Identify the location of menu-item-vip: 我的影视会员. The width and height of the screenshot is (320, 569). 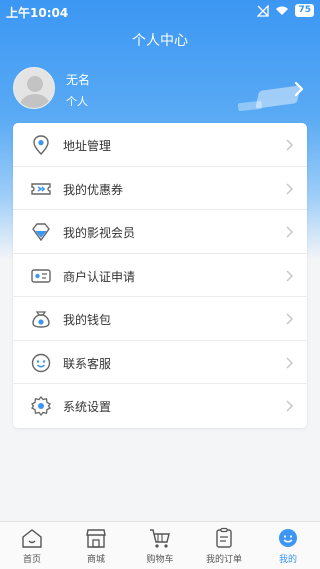
(160, 232).